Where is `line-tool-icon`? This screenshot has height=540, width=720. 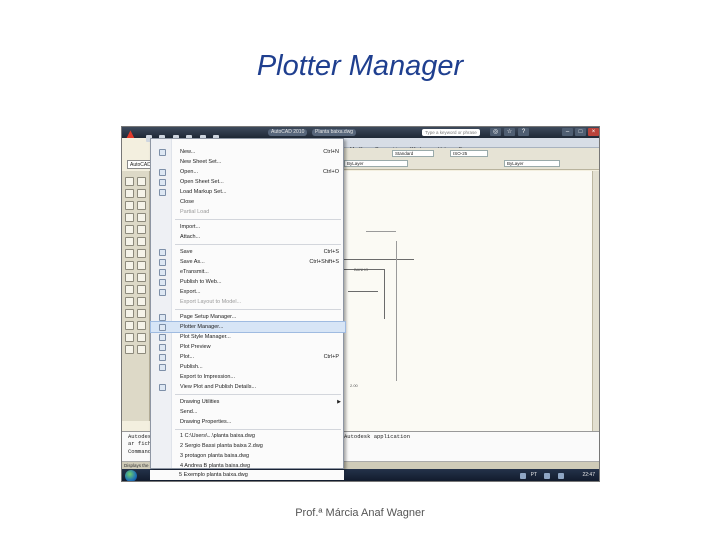
line-tool-icon is located at coordinates (129, 181).